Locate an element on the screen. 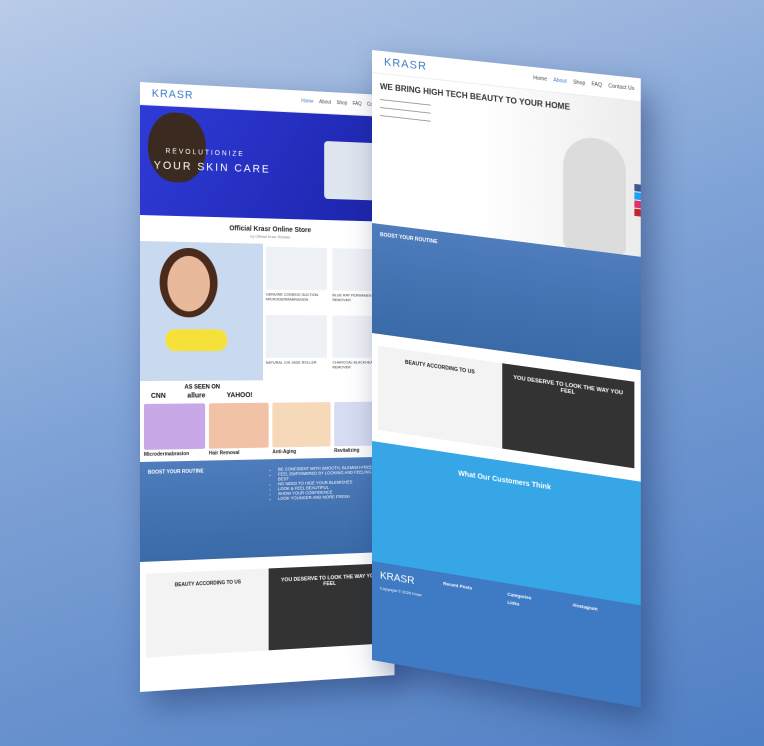 This screenshot has height=746, width=764. about-model-image is located at coordinates (594, 194).